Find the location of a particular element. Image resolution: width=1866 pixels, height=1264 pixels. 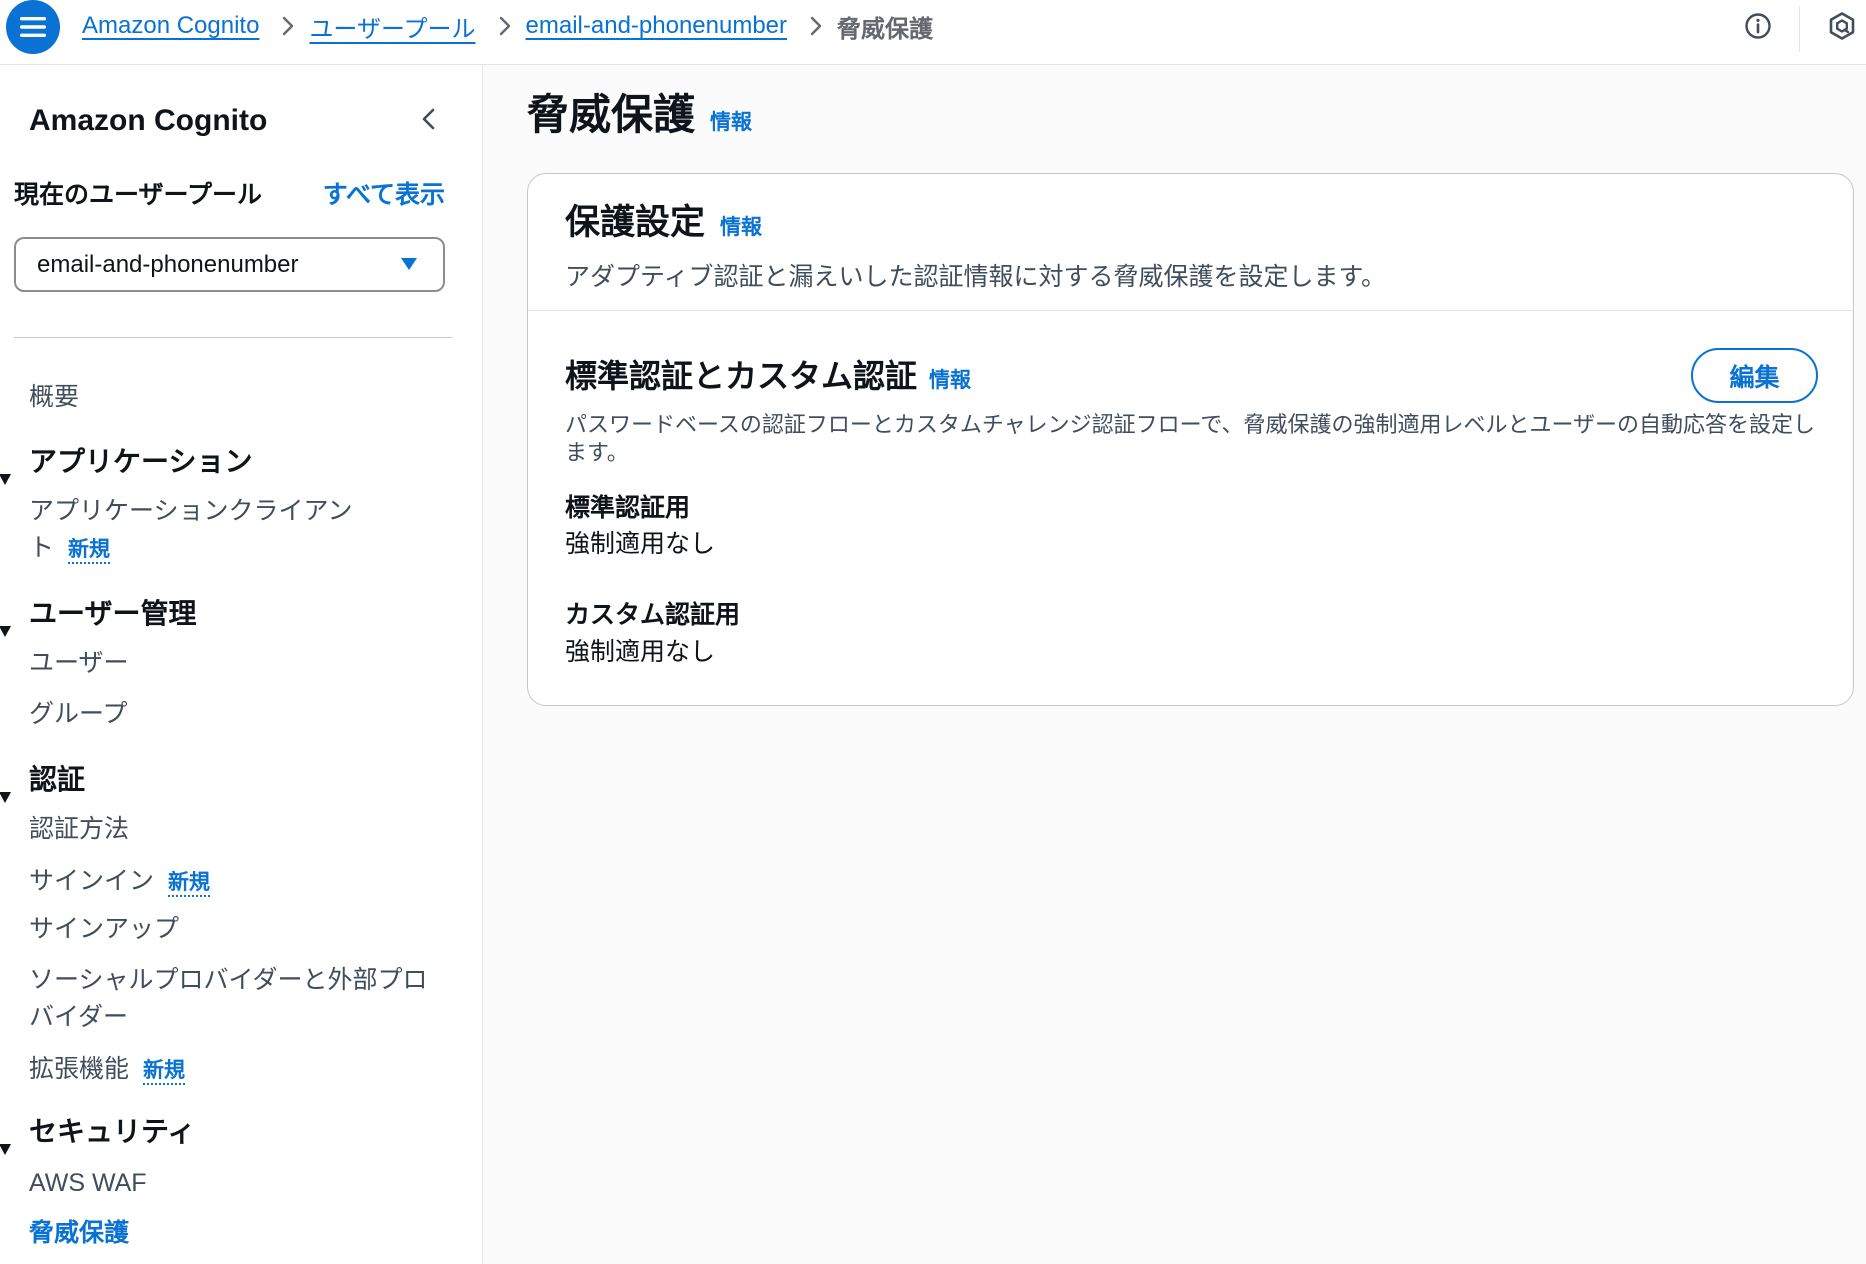

sidebar-item-label: 概要 is located at coordinates (54, 397).